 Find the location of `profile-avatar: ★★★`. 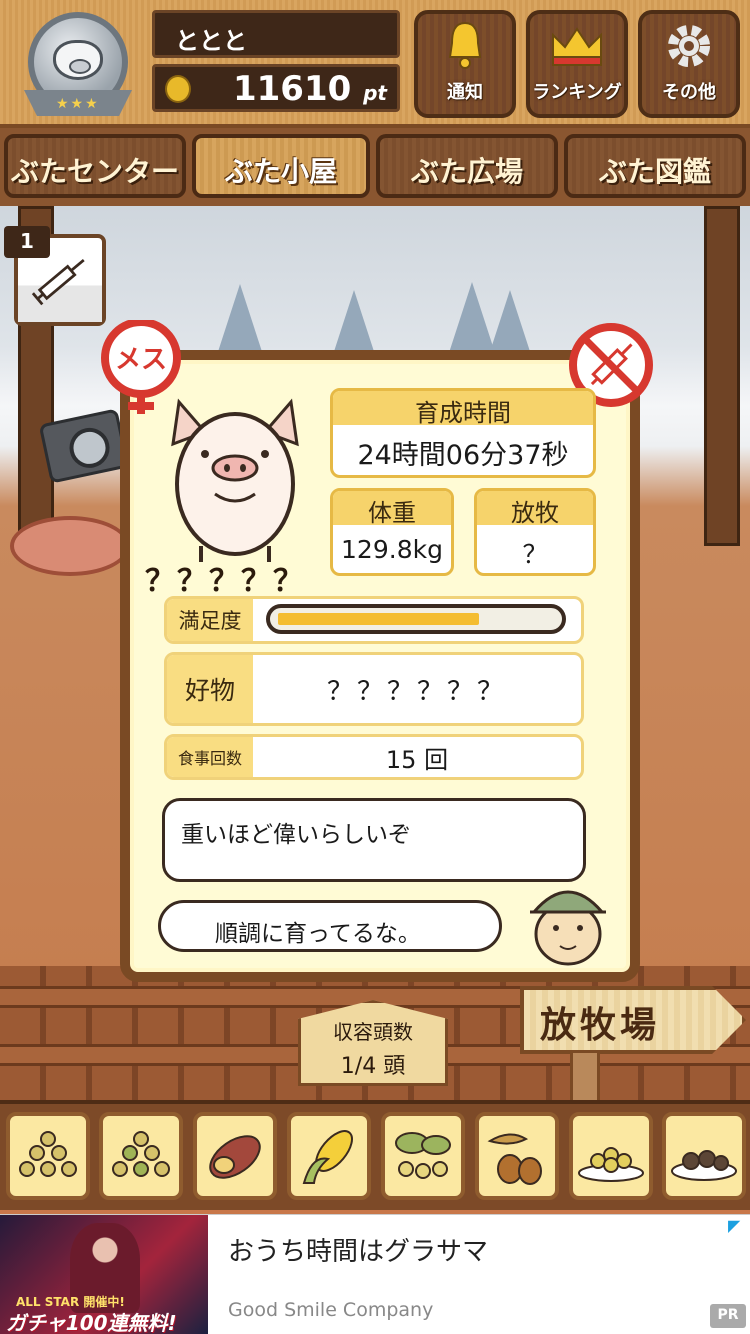

profile-avatar: ★★★ is located at coordinates (78, 64).